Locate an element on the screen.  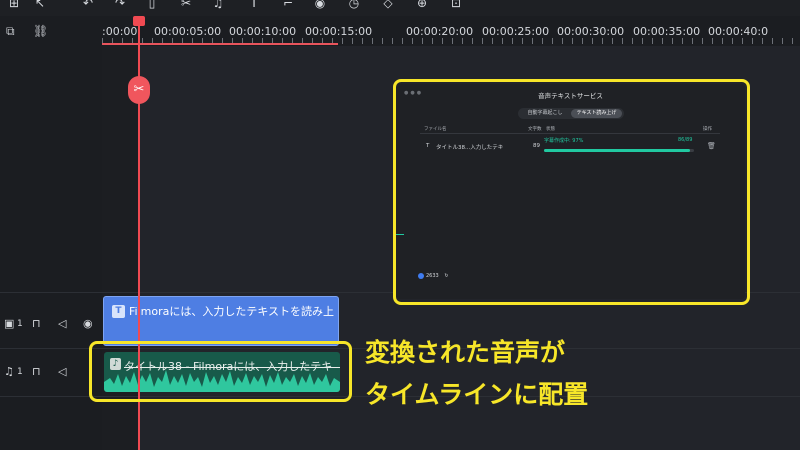
ruler-label: 00:00:20:00 is located at coordinates (440, 31).